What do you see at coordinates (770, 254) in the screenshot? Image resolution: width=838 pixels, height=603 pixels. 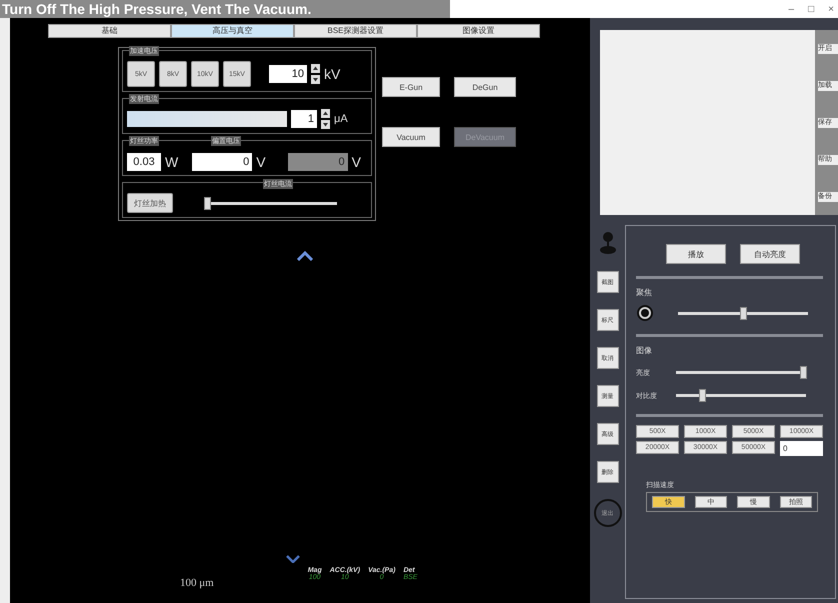 I see `panel-button: 自动亮度` at bounding box center [770, 254].